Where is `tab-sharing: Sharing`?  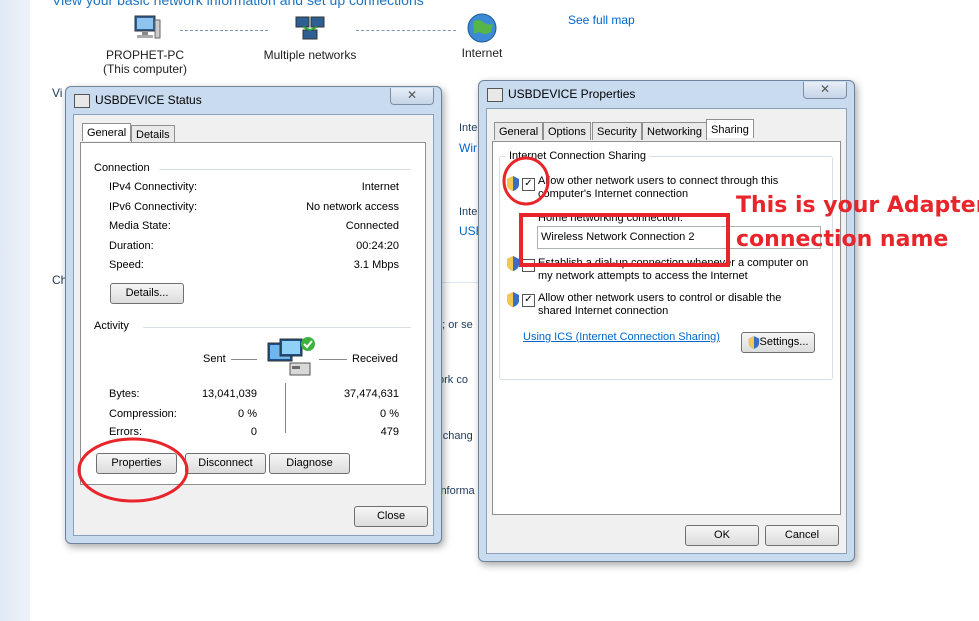
tab-sharing: Sharing is located at coordinates (730, 128).